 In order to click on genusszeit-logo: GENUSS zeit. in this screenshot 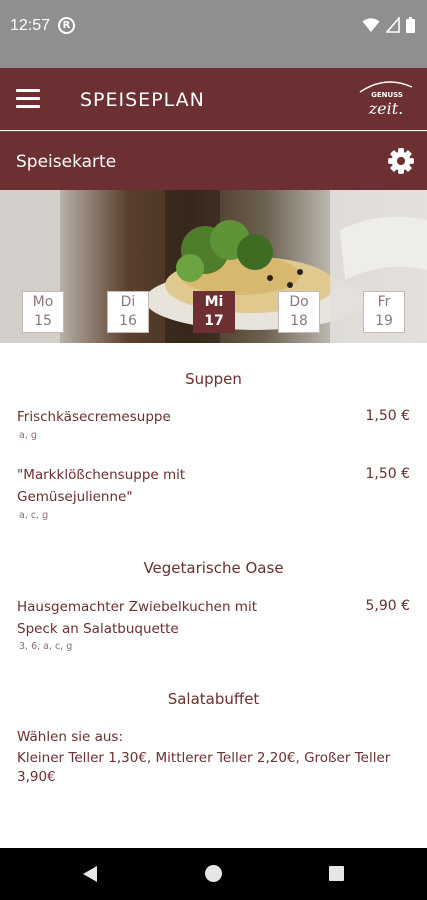, I will do `click(386, 99)`.